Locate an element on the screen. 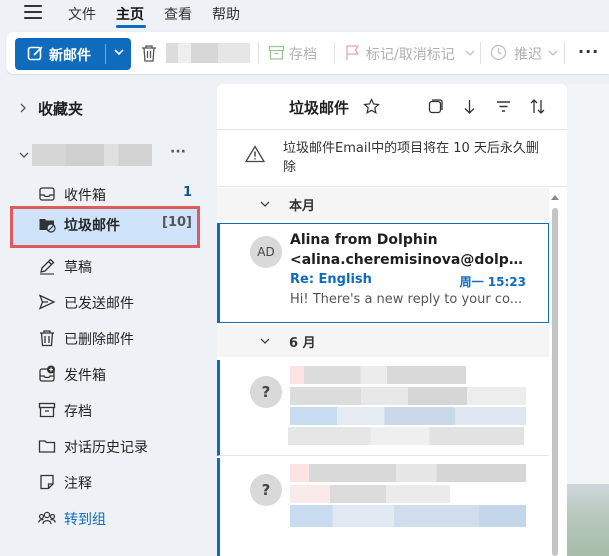 Image resolution: width=609 pixels, height=556 pixels. new-mail-button: 新邮件 is located at coordinates (73, 54).